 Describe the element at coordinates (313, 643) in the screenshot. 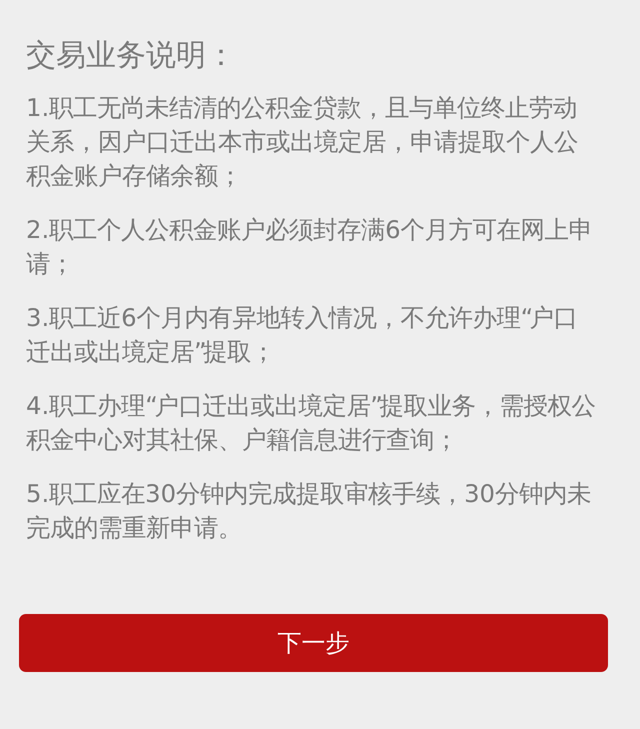

I see `next-step-button: 下一步` at that location.